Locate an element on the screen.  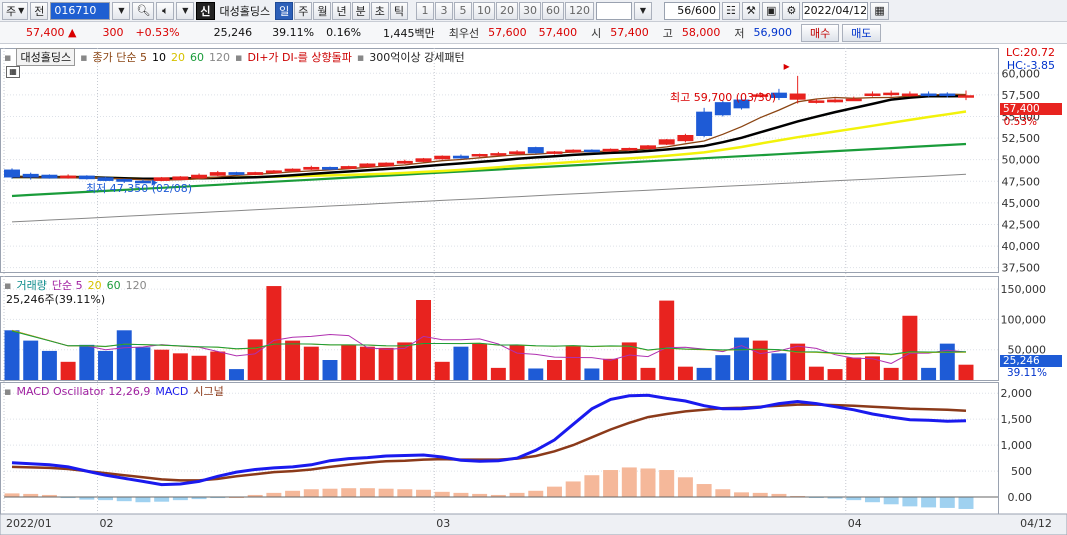
period-tab-0: 일 is located at coordinates (284, 10).